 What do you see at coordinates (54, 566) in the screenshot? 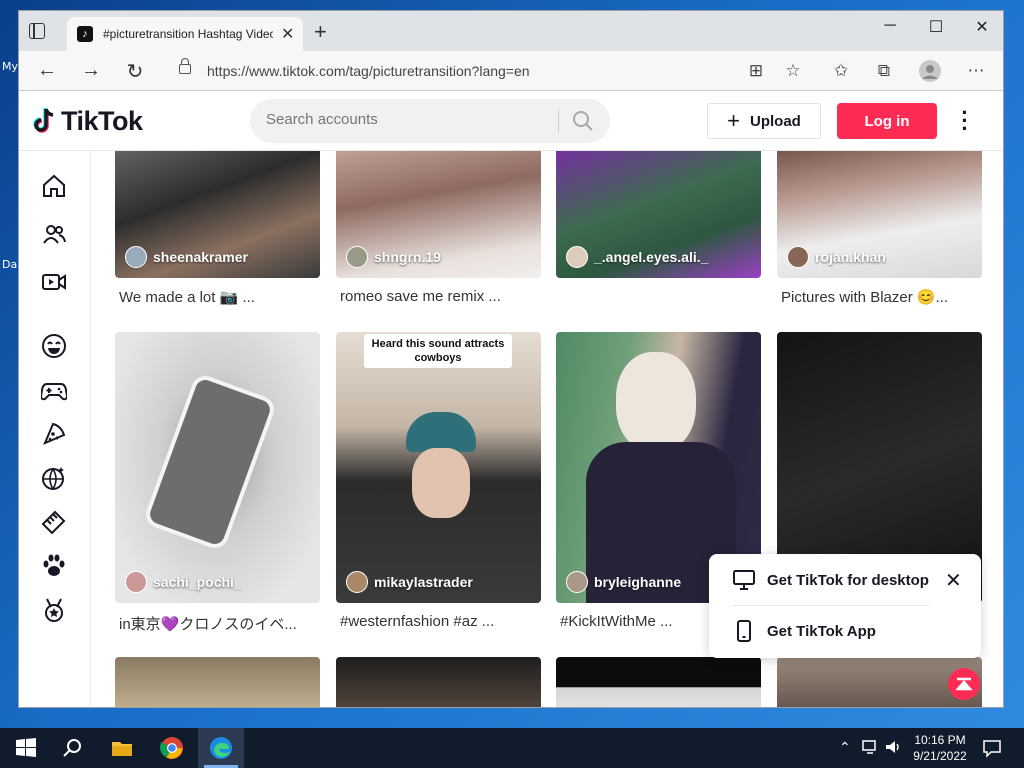
I see `animals-icon` at bounding box center [54, 566].